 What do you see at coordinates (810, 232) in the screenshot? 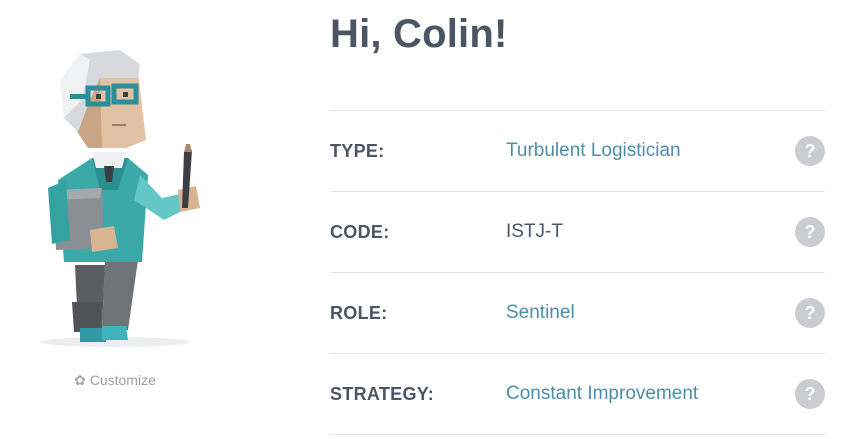
I see `code-help-icon: ?` at bounding box center [810, 232].